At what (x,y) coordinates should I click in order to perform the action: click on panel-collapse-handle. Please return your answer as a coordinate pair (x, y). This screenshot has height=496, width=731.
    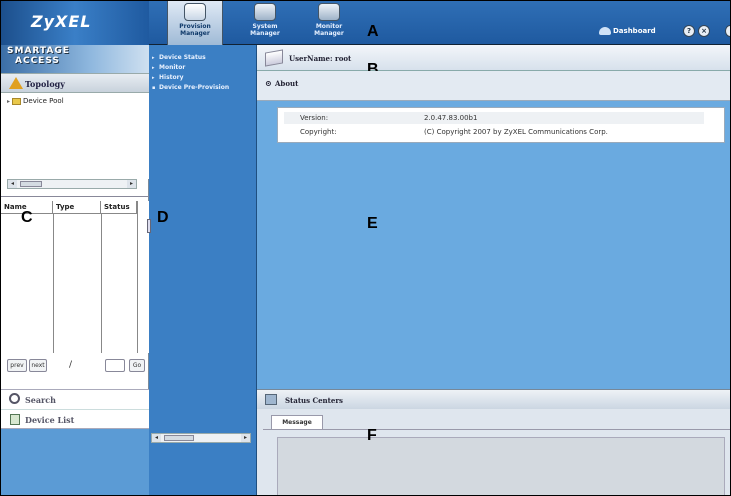
    Looking at the image, I should click on (149, 226).